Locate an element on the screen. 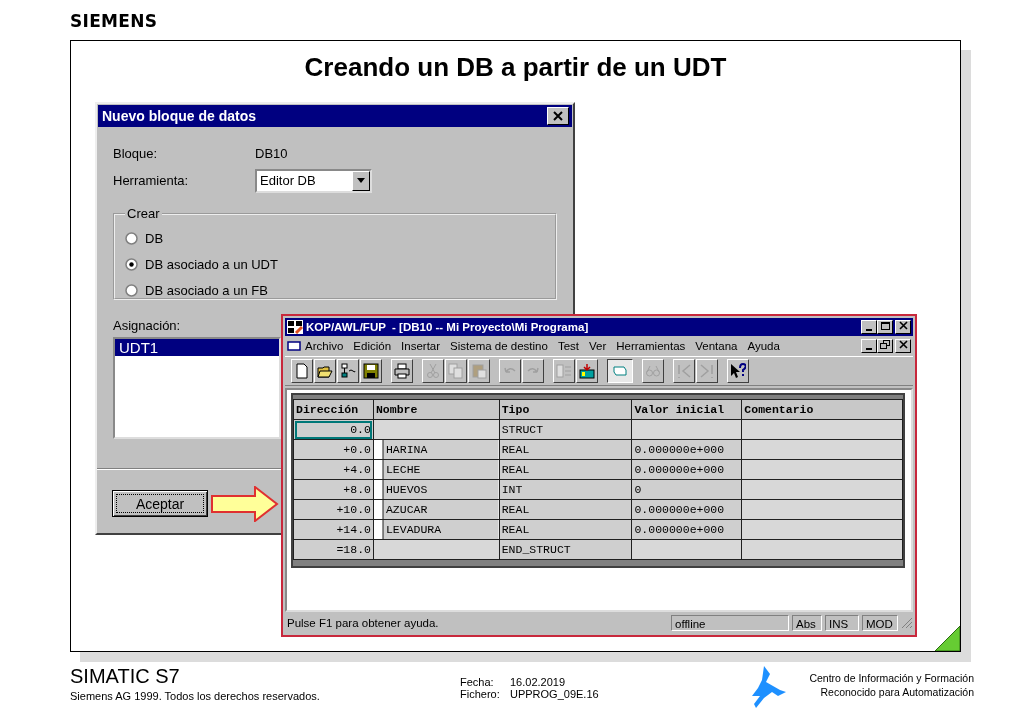 This screenshot has height=709, width=1024. date-value: 16.02.2019 is located at coordinates (538, 682).